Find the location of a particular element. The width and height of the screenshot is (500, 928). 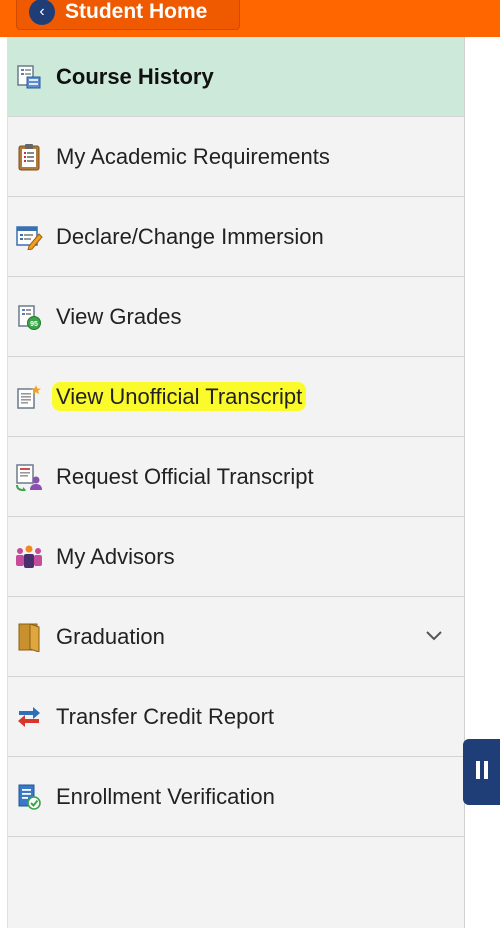

top-bar: ‹ Student Home is located at coordinates (250, 18).